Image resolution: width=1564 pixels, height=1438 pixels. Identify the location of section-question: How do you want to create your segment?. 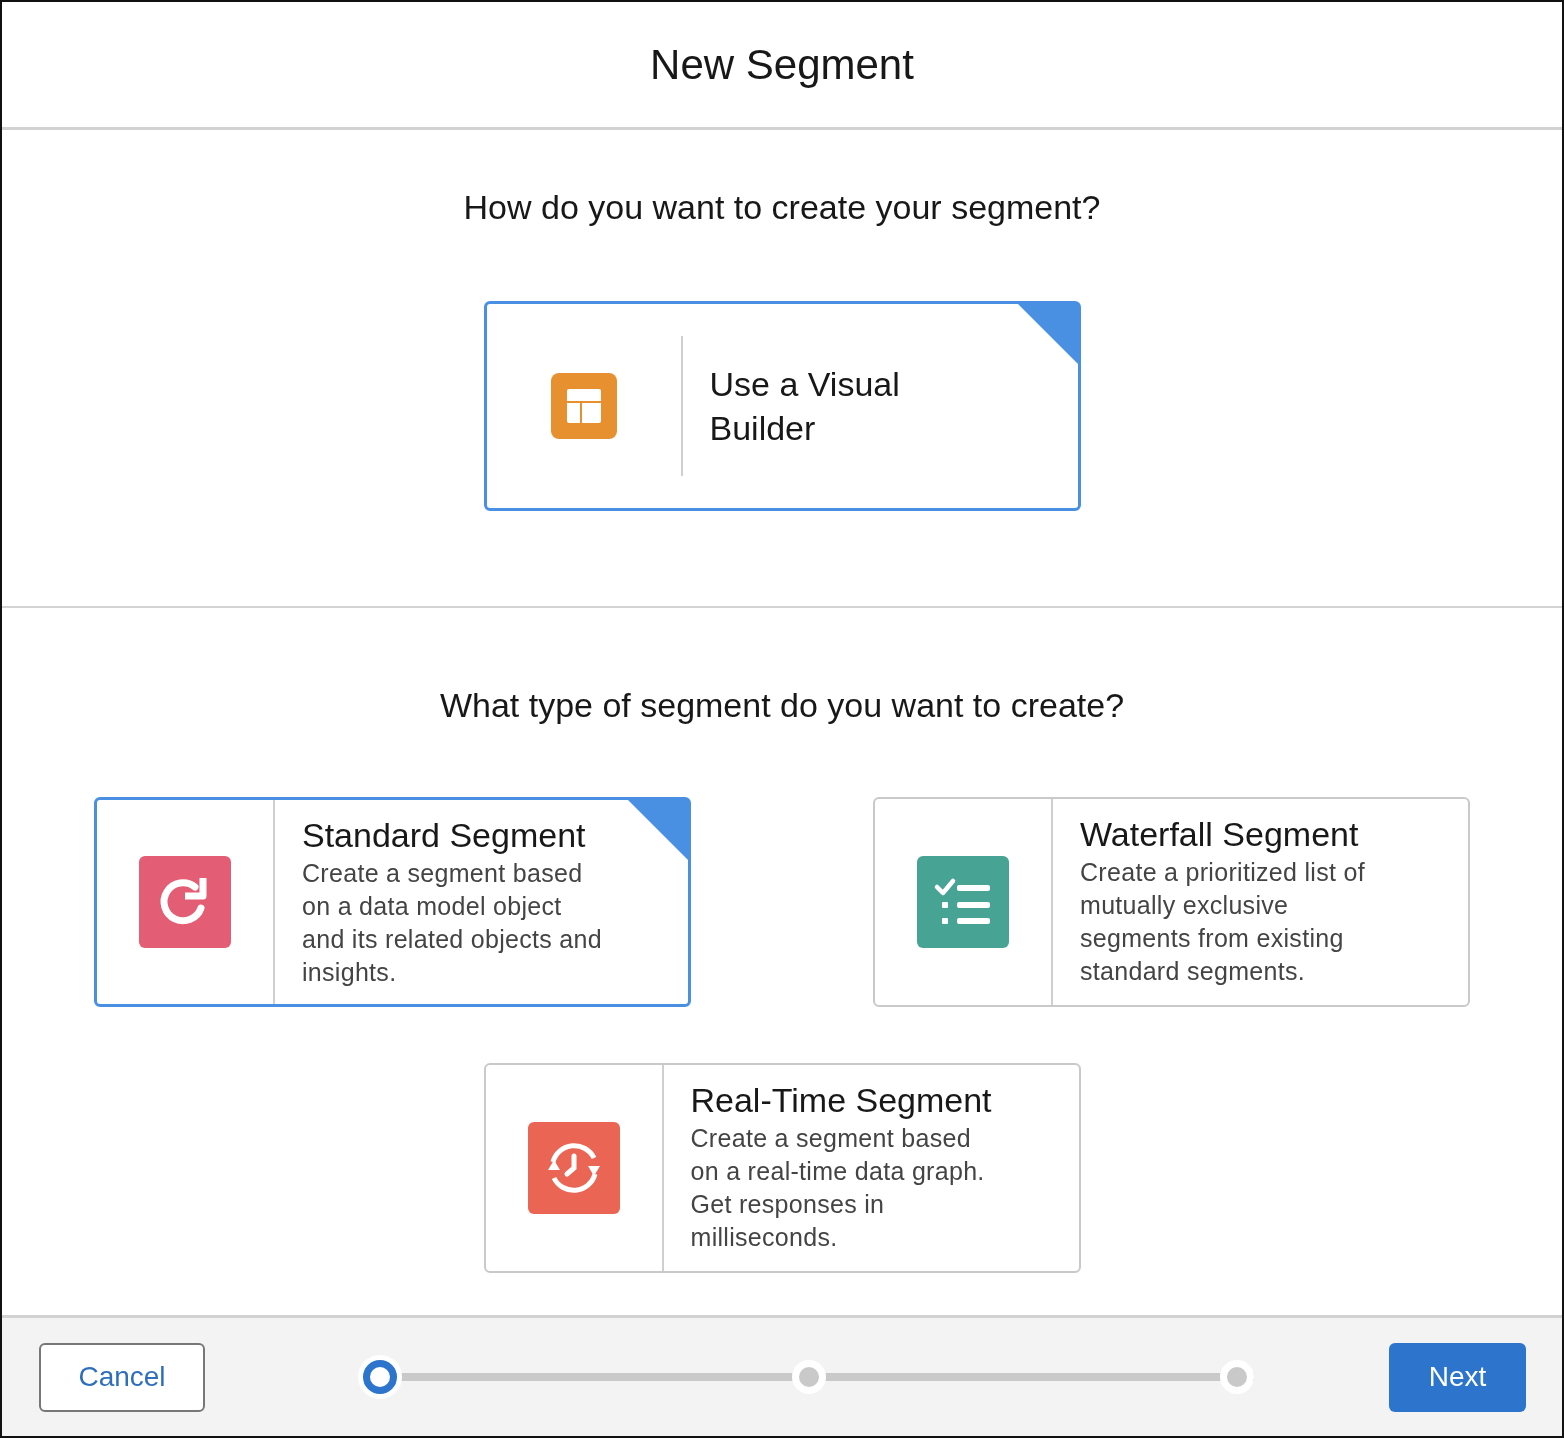
(782, 207).